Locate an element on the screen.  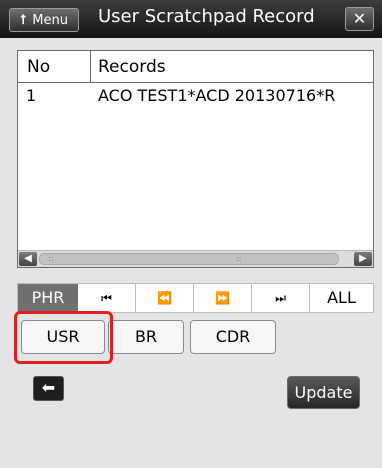
phr-button: PHR is located at coordinates (48, 298).